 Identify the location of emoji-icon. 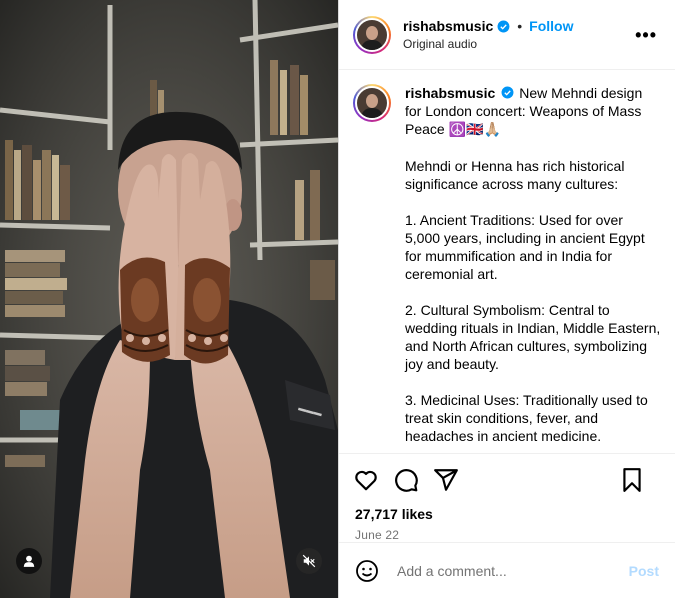
(367, 571).